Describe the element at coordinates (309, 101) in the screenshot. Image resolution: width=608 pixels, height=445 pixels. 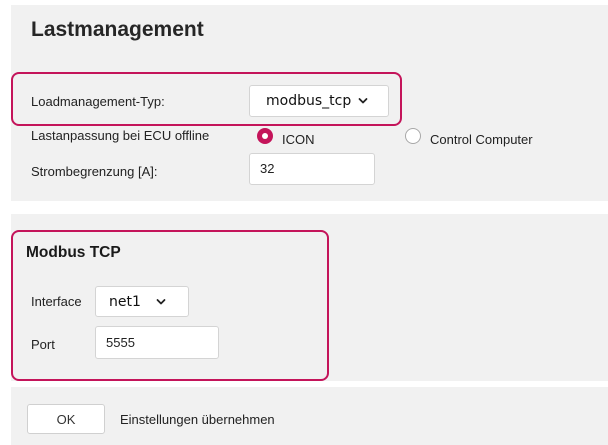
I see `loadmanagement-type-value: modbus_tcp` at that location.